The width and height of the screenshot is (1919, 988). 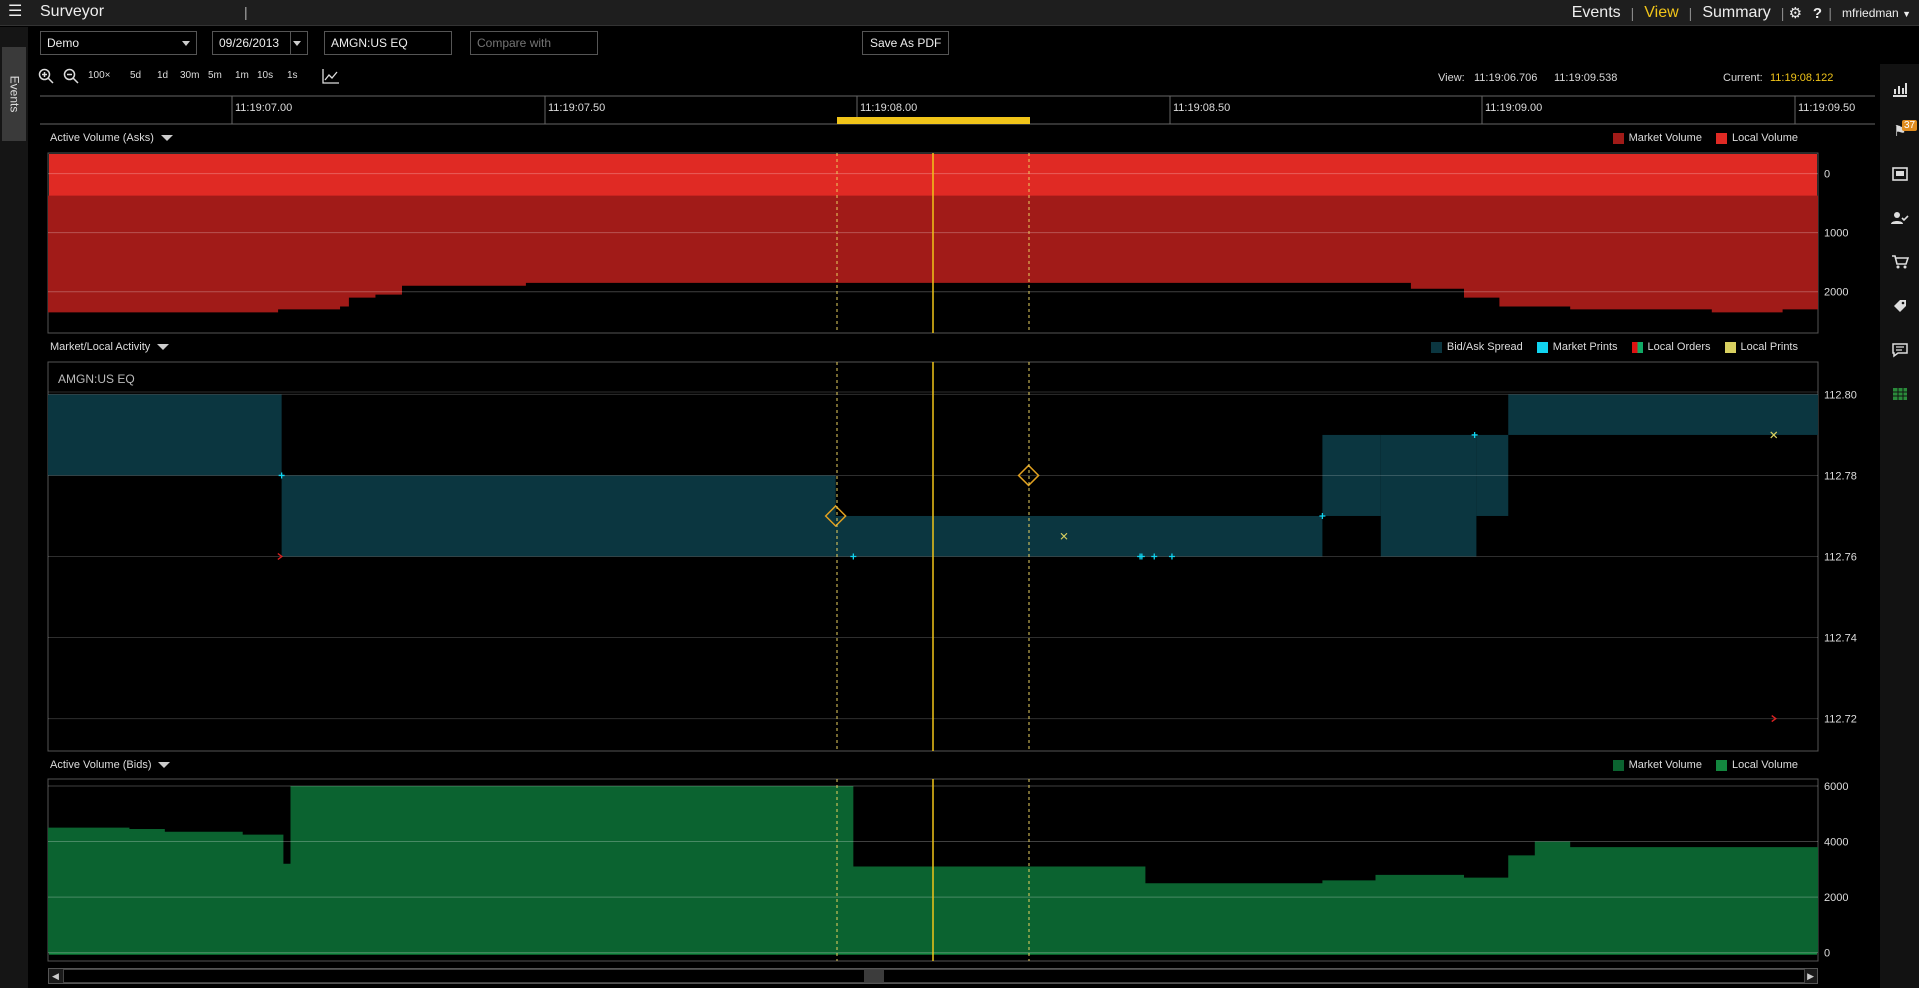 I want to click on legend-item: Local Orders, so click(x=1671, y=347).